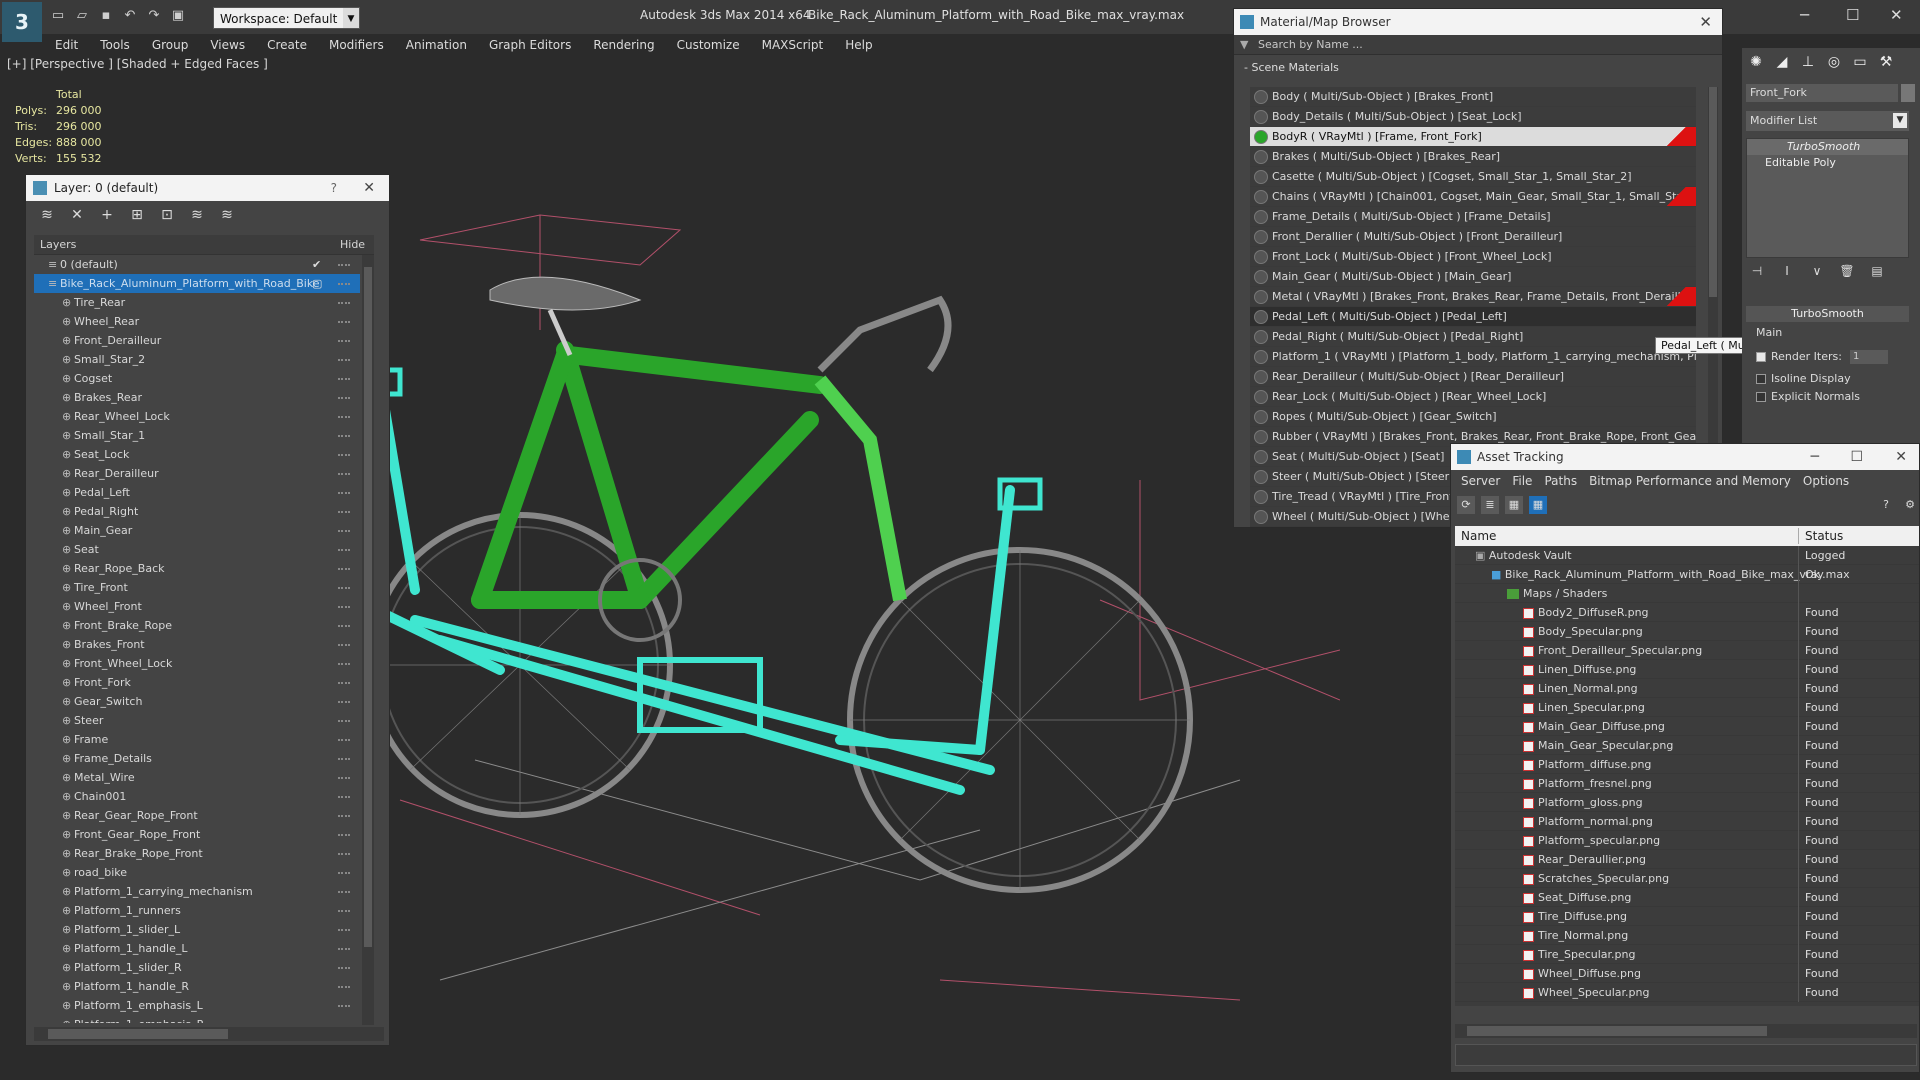 The width and height of the screenshot is (1920, 1080). Describe the element at coordinates (1869, 357) in the screenshot. I see `render-iters-spinner: 1` at that location.